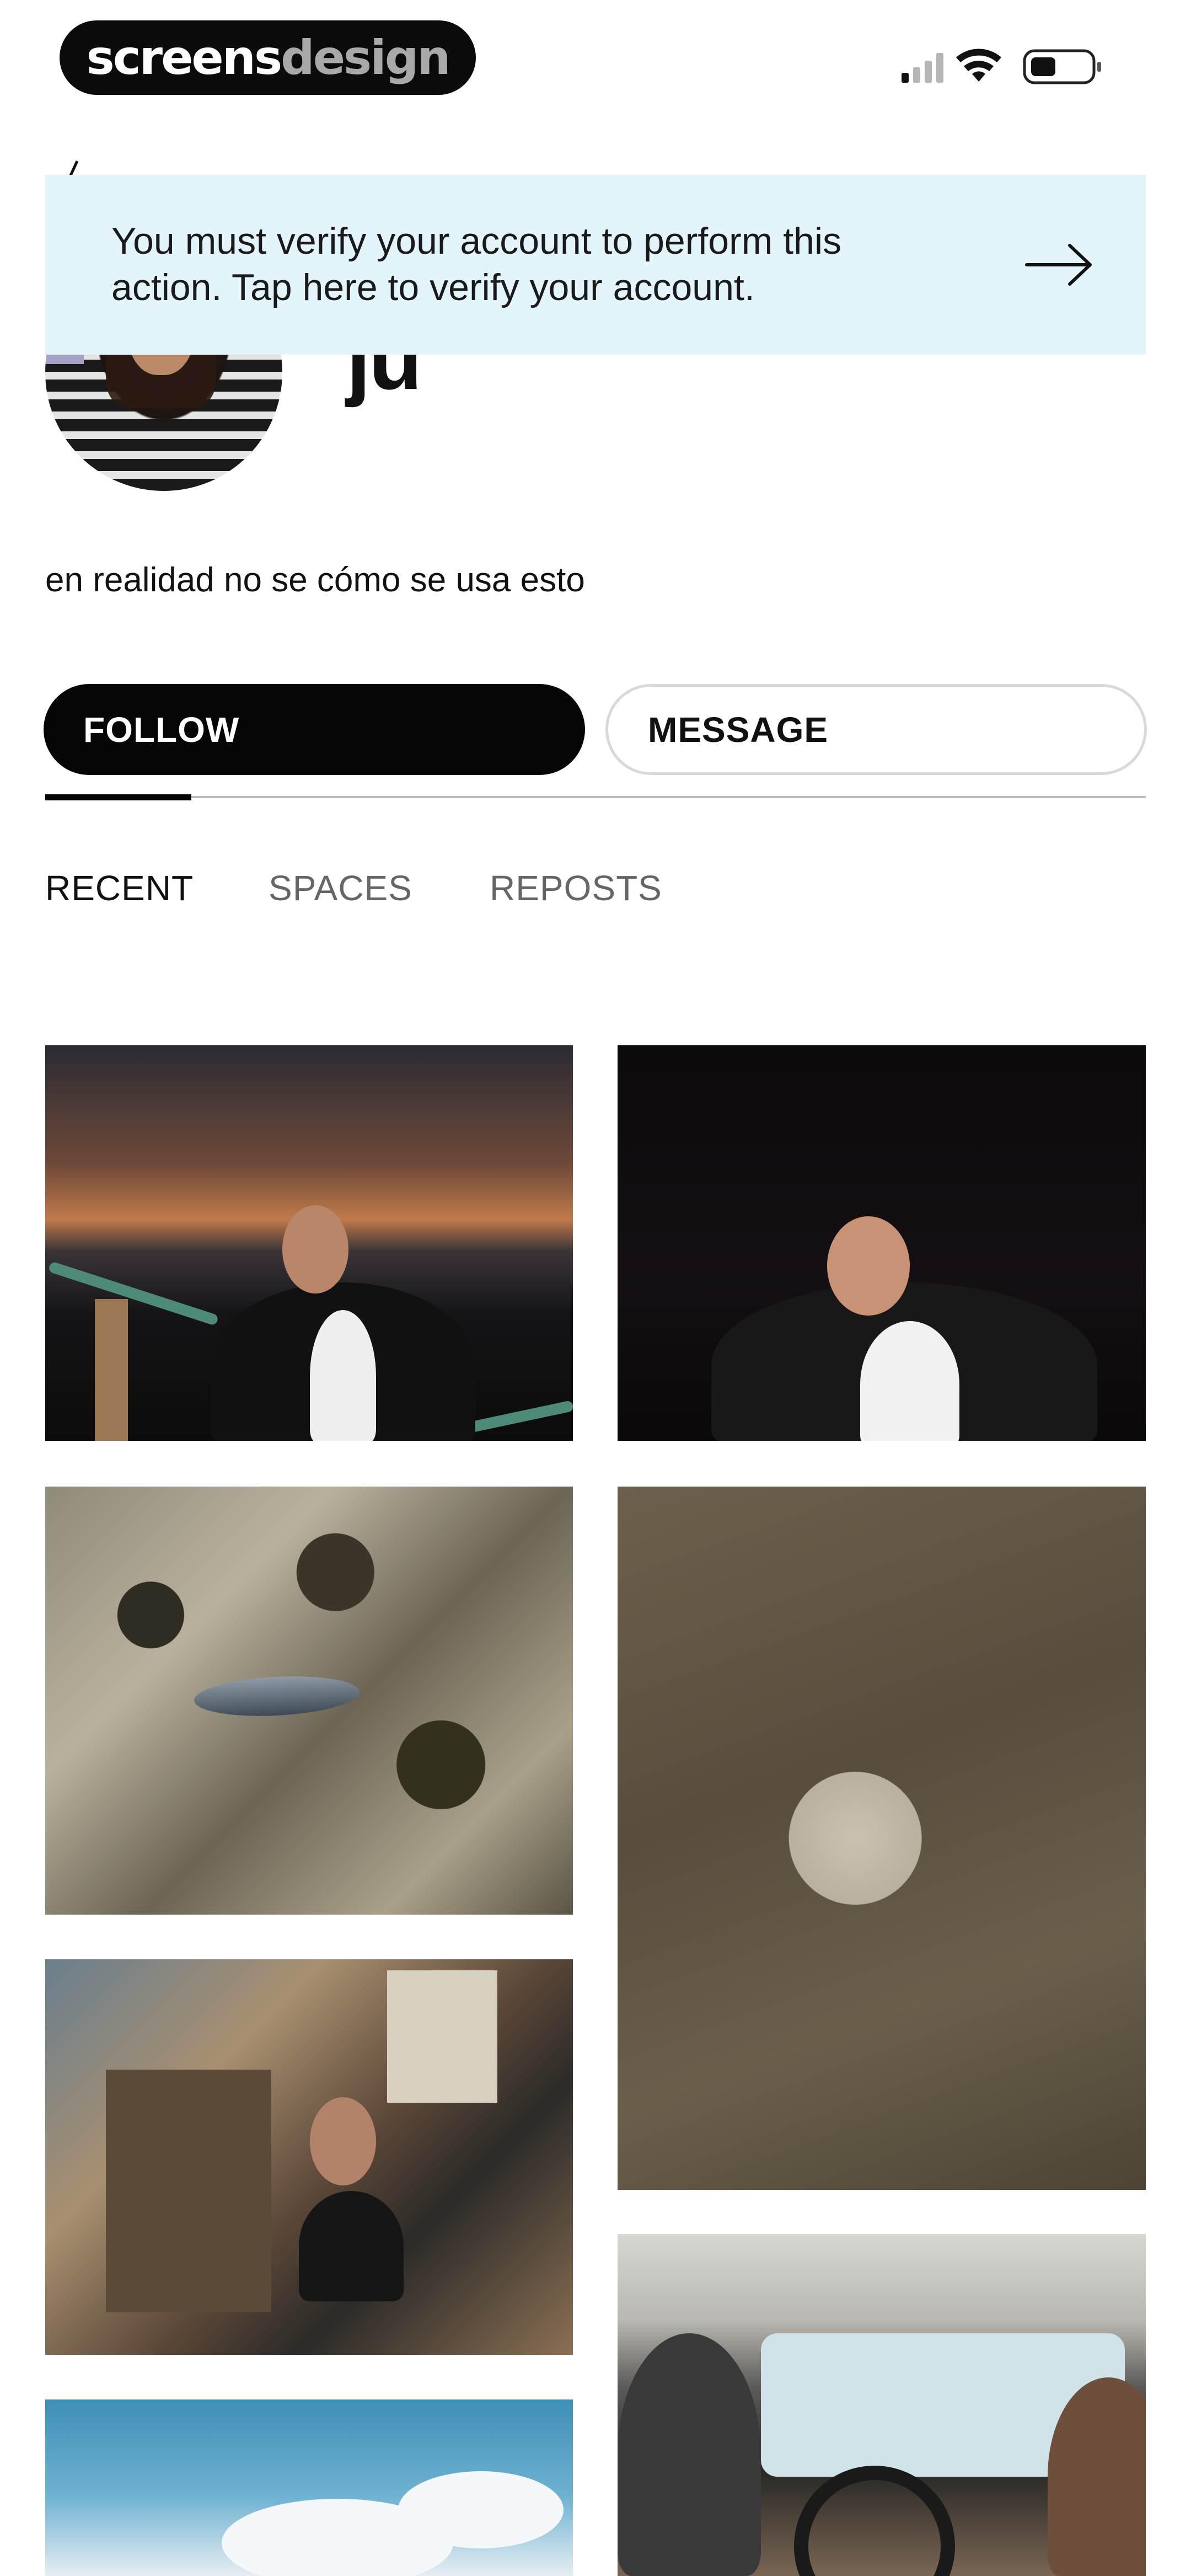  What do you see at coordinates (576, 888) in the screenshot?
I see `tab-reposts: REPOSTS` at bounding box center [576, 888].